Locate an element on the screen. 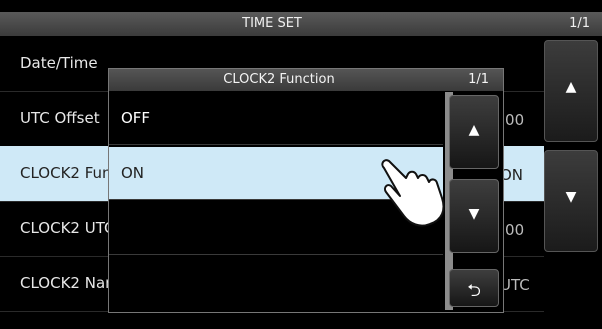  option-label: ON is located at coordinates (133, 173).